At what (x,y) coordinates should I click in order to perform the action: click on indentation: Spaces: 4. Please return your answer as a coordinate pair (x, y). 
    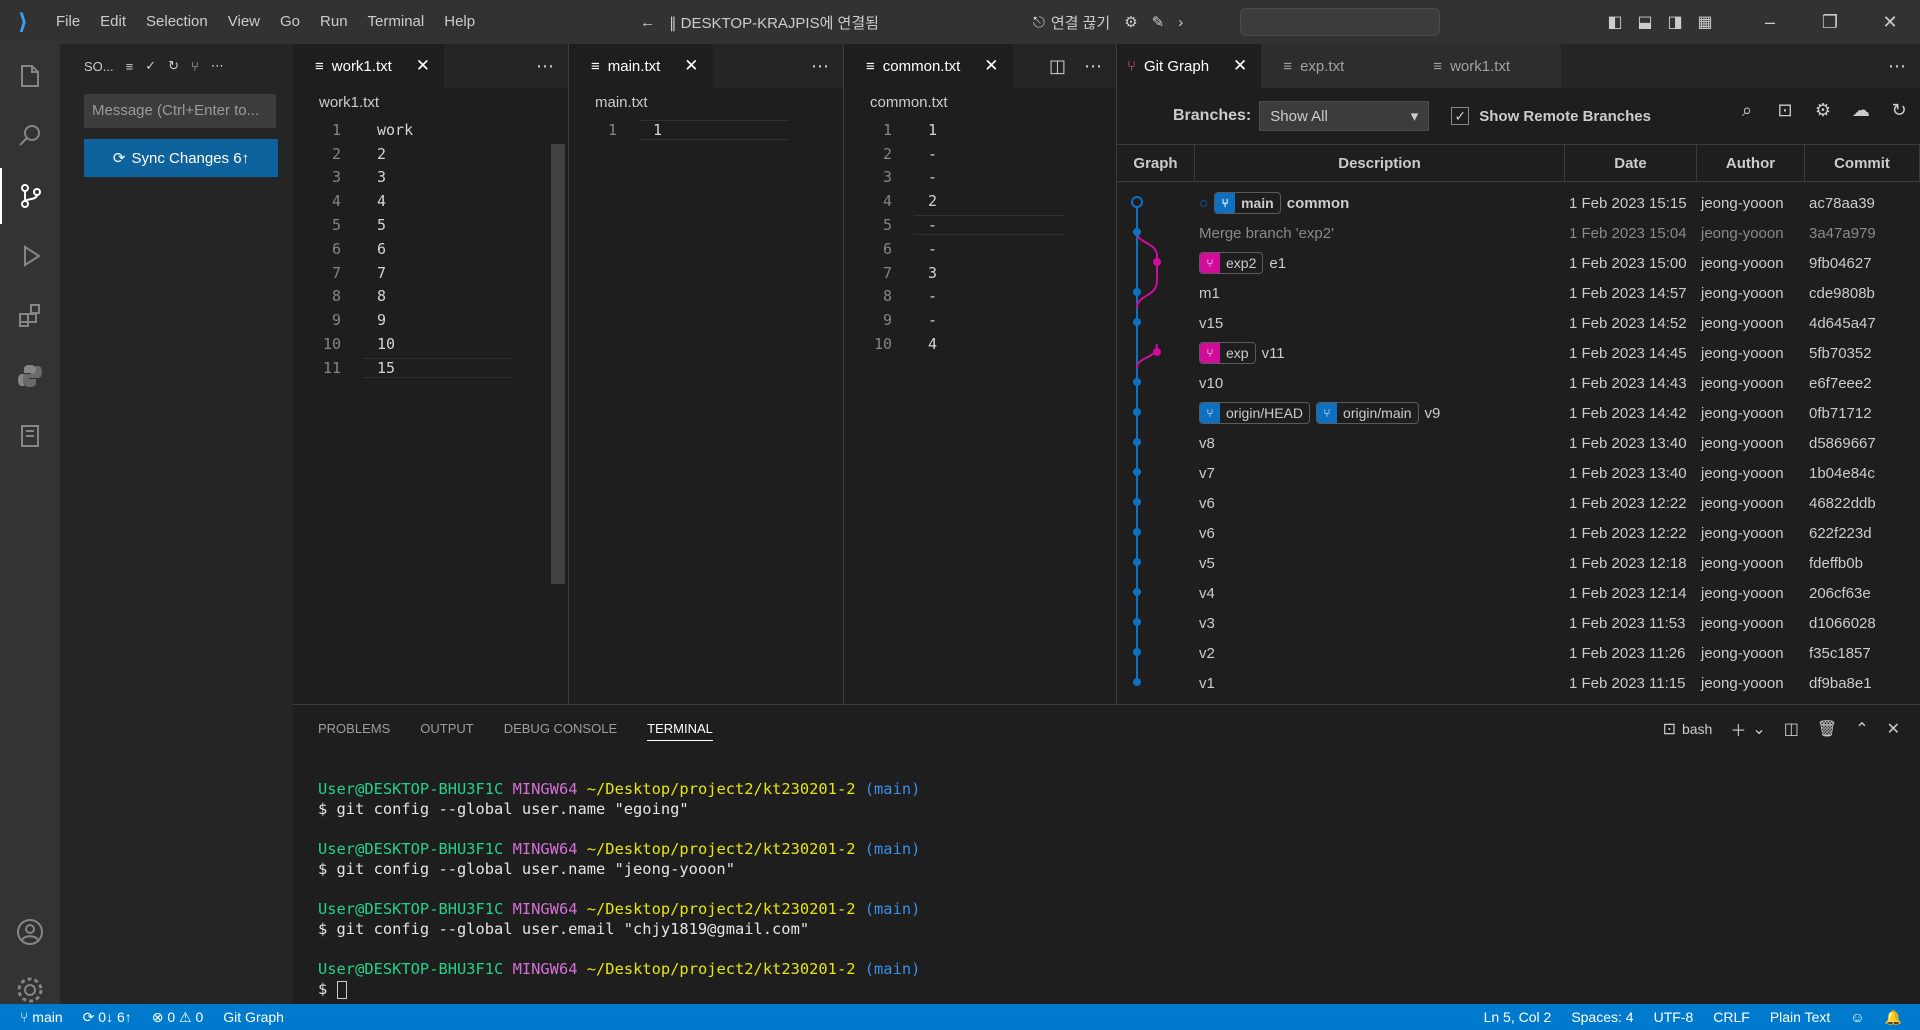
    Looking at the image, I should click on (1602, 1017).